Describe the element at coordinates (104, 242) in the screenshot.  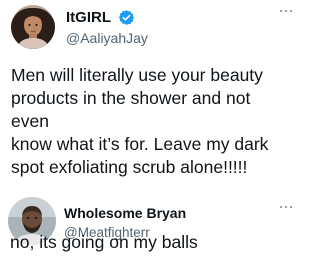
I see `tweet-text: no, its going on my balls` at that location.